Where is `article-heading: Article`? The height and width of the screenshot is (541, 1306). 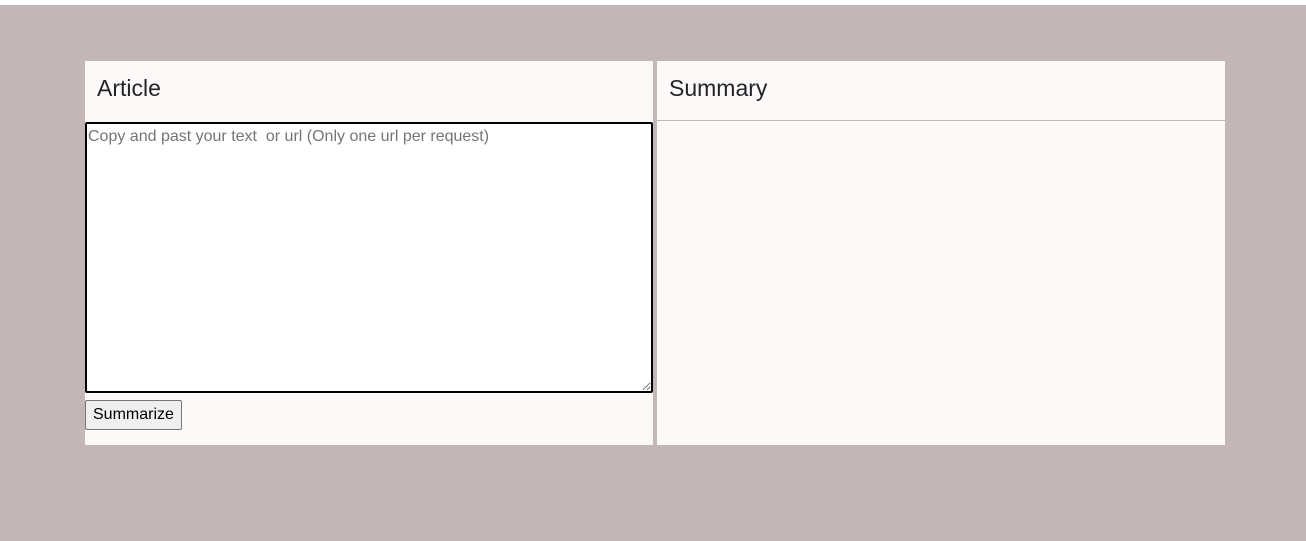 article-heading: Article is located at coordinates (129, 88).